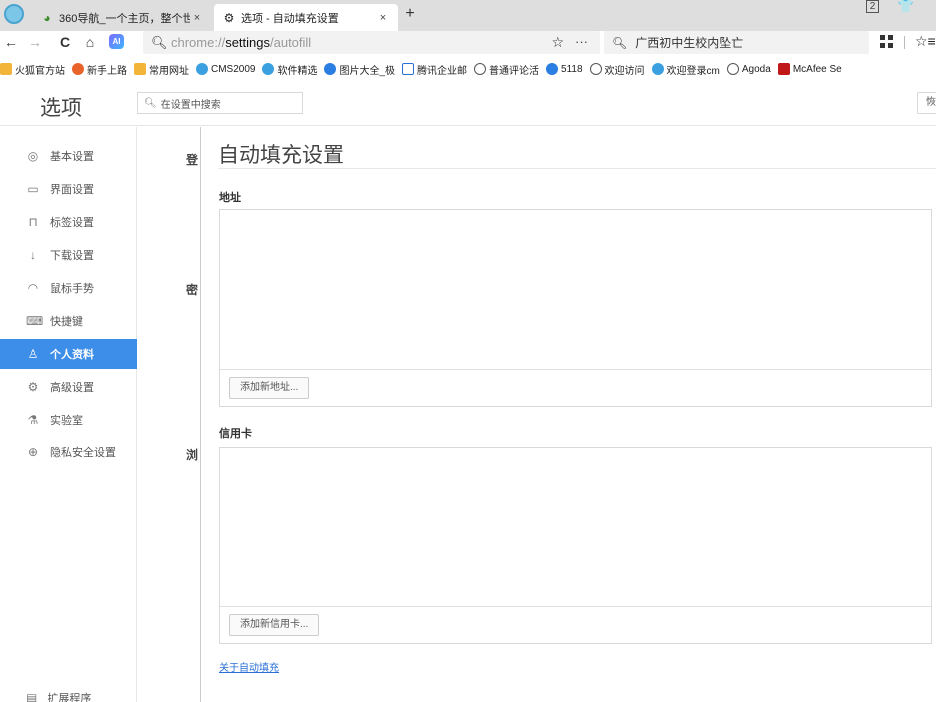 This screenshot has height=702, width=936. I want to click on panel-title: 自动填充设置, so click(281, 155).